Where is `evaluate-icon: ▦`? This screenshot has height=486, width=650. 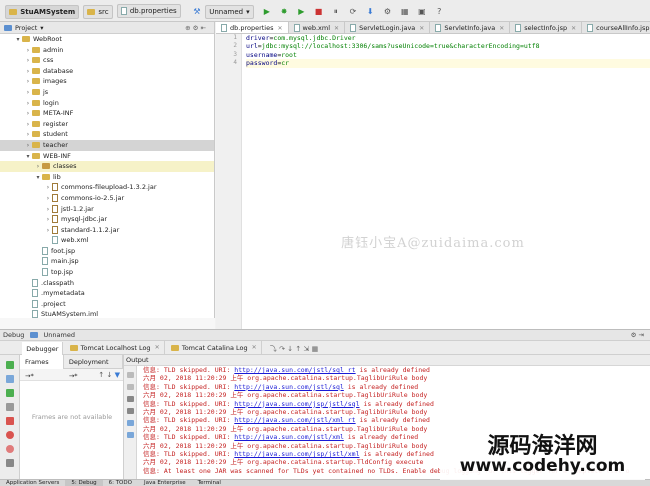 evaluate-icon: ▦ is located at coordinates (315, 349).